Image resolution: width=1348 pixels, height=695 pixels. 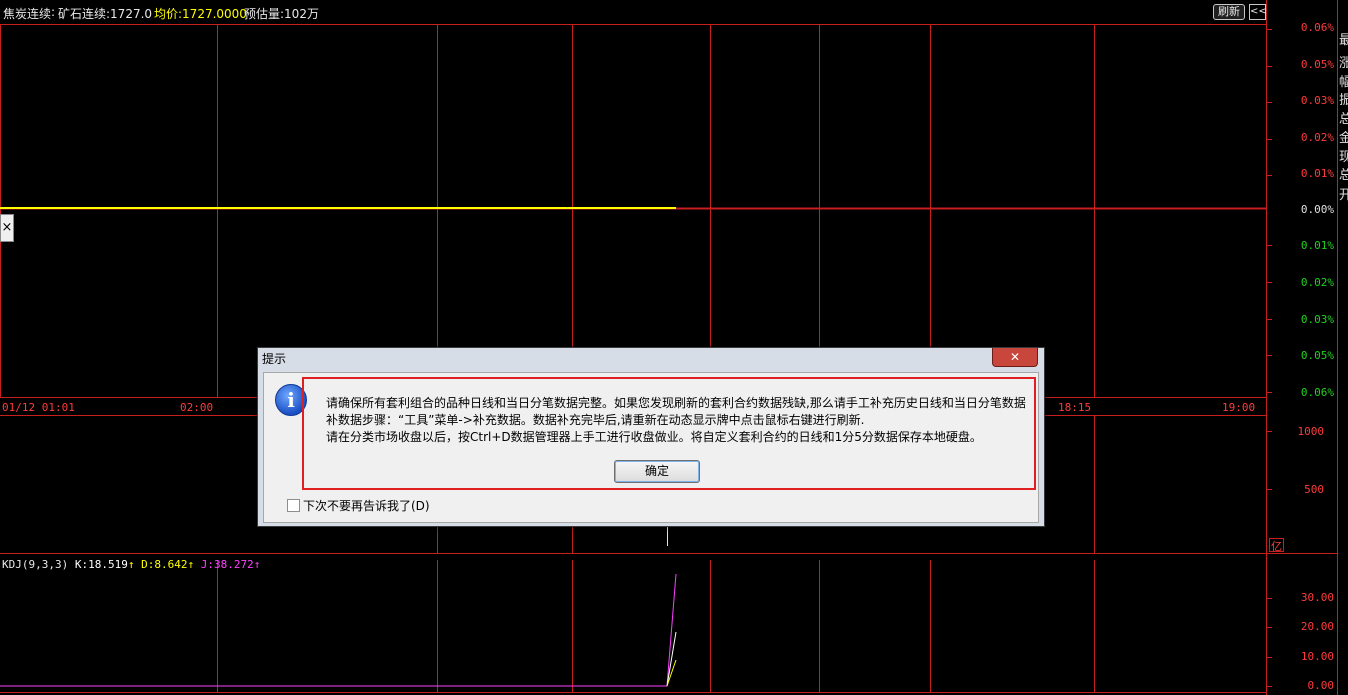 What do you see at coordinates (7, 228) in the screenshot?
I see `side-close-icon: ×` at bounding box center [7, 228].